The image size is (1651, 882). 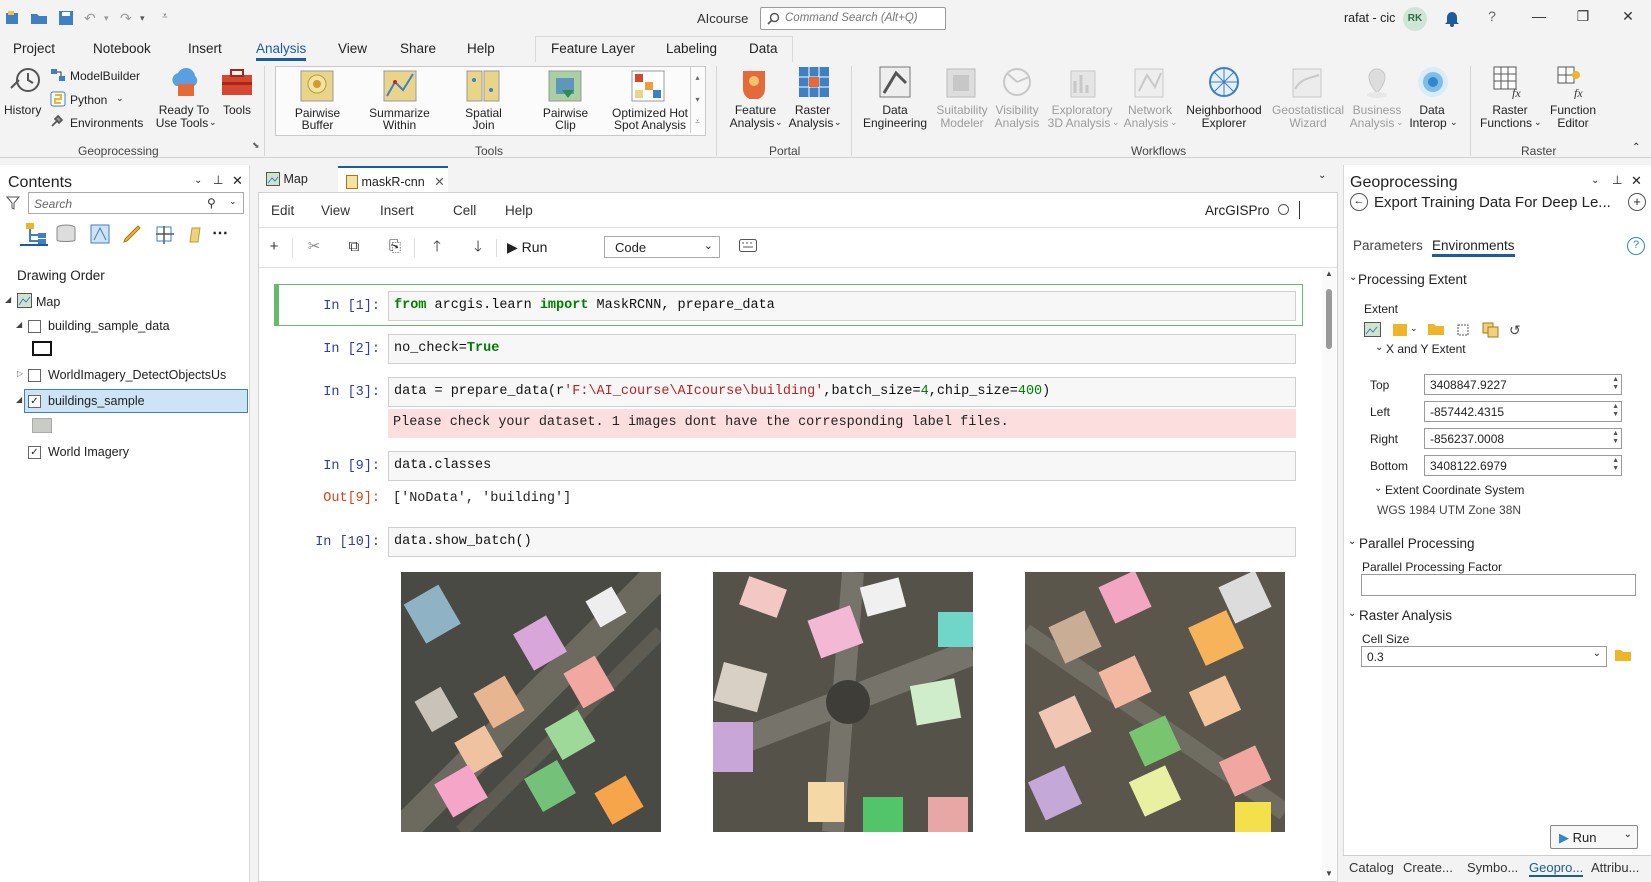 What do you see at coordinates (281, 51) in the screenshot?
I see `tab-analysis: Analysis` at bounding box center [281, 51].